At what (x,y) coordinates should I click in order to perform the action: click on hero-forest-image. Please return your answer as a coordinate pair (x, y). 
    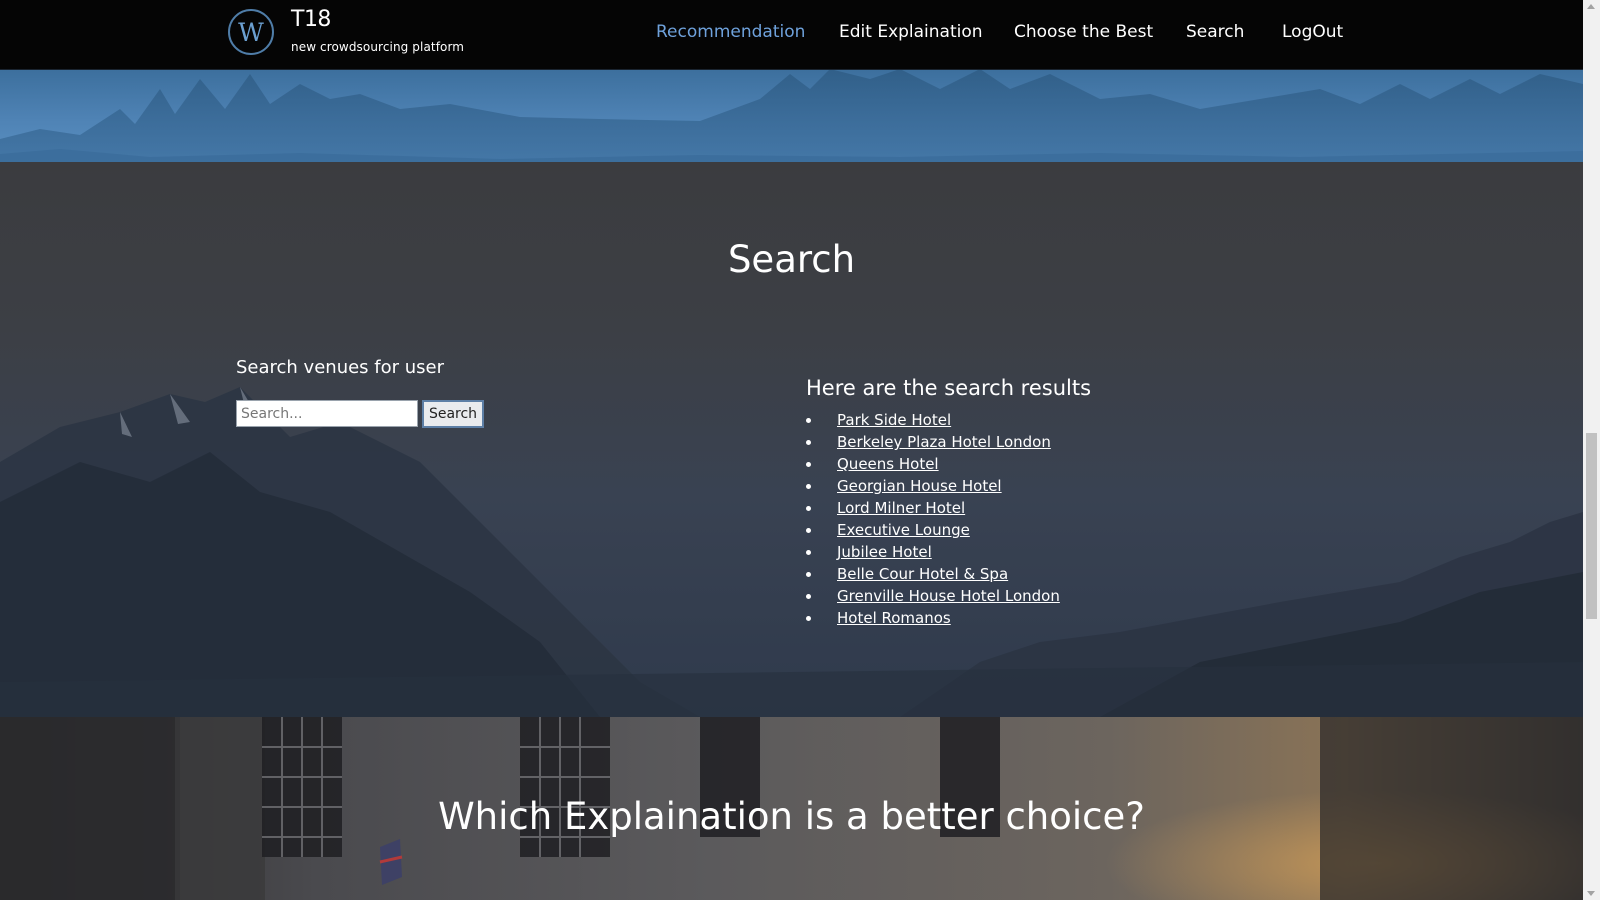
    Looking at the image, I should click on (791, 115).